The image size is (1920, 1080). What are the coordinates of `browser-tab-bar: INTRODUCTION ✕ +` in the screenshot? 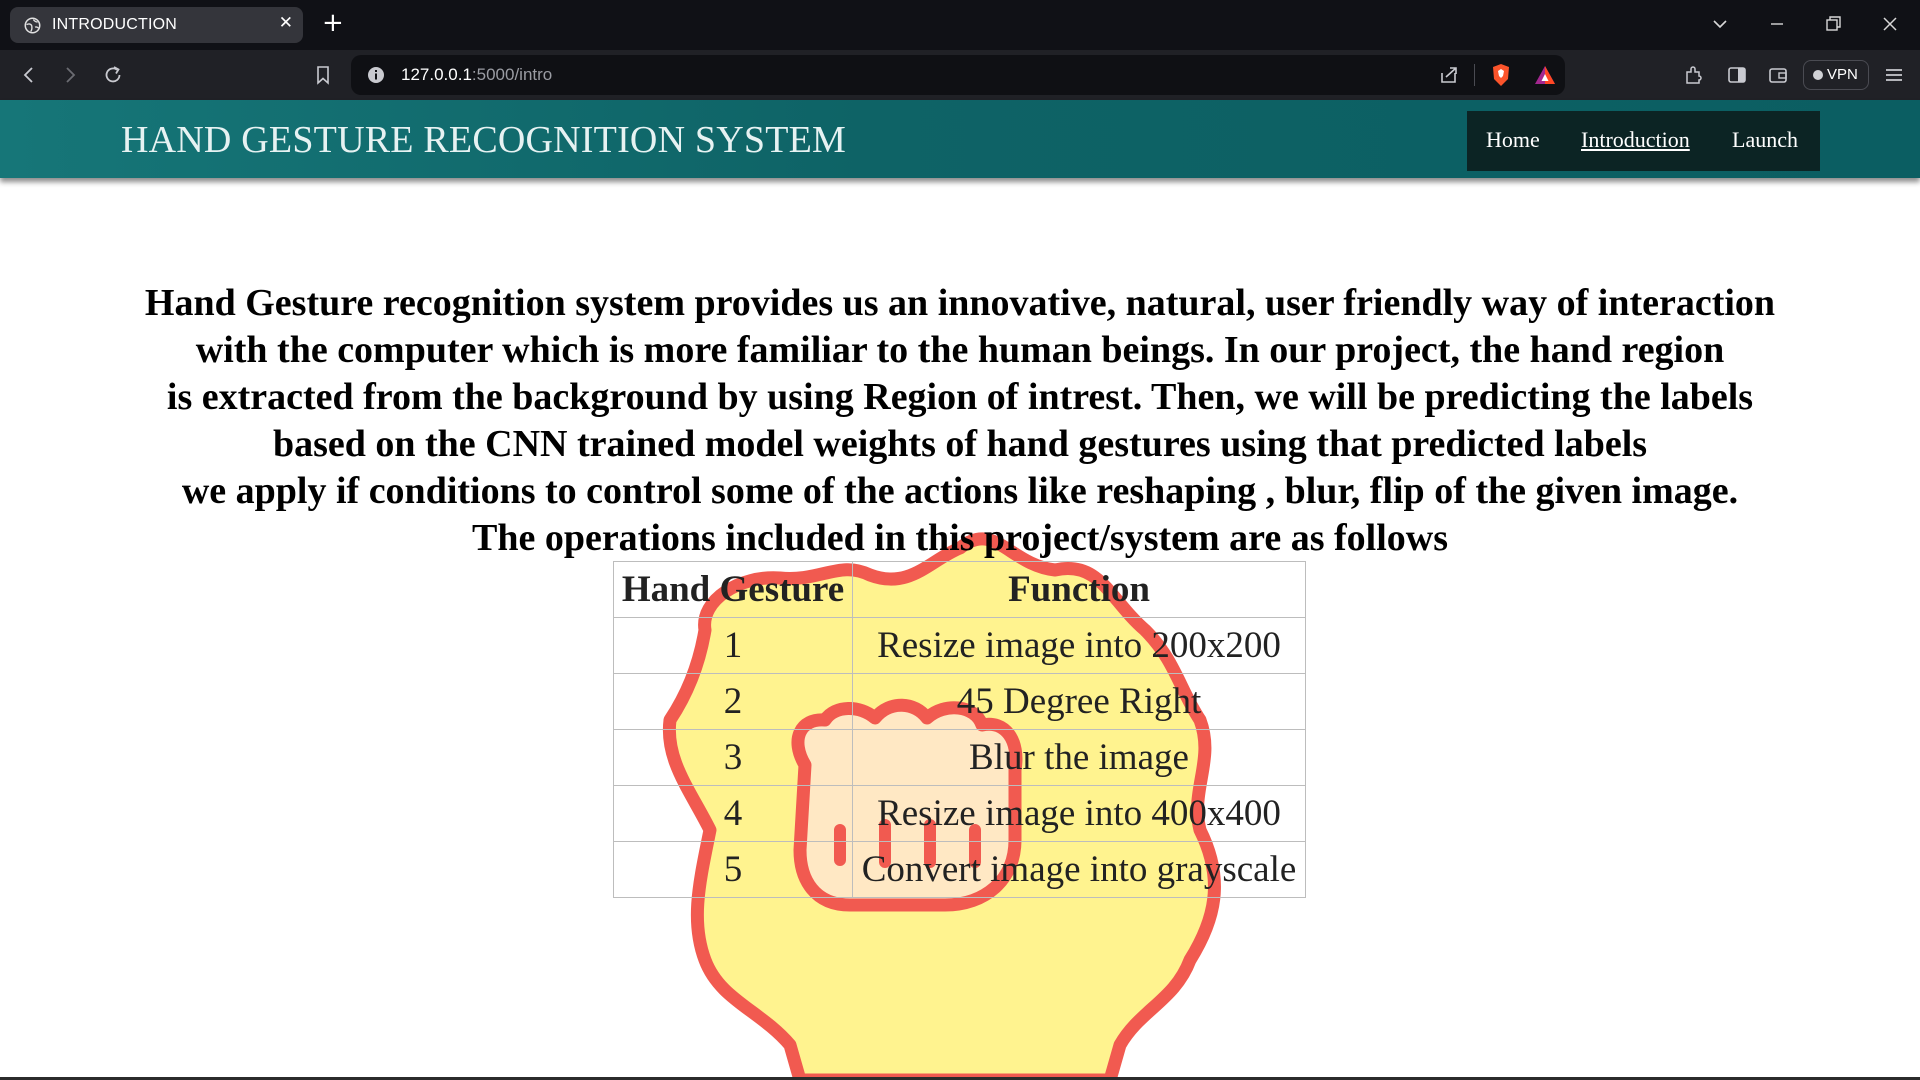 It's located at (960, 25).